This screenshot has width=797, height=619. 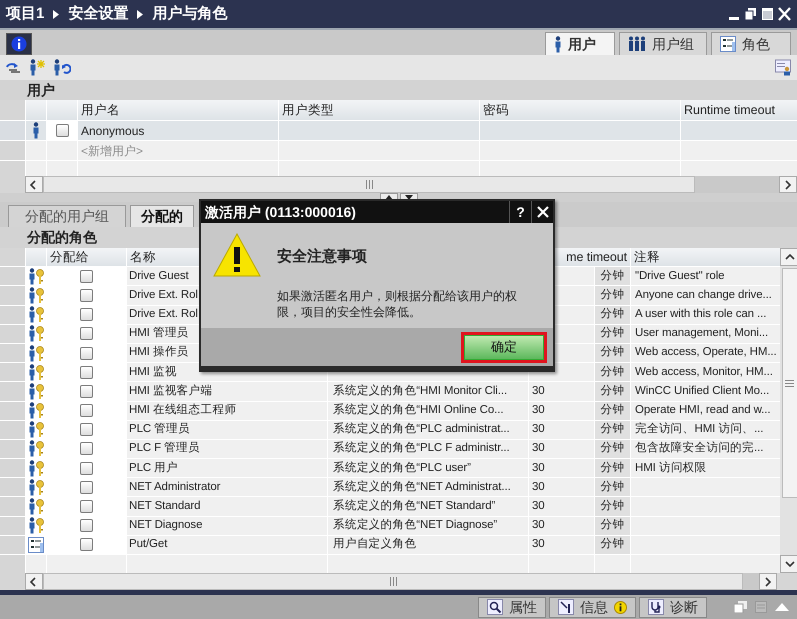 What do you see at coordinates (37, 67) in the screenshot?
I see `add-user-icon` at bounding box center [37, 67].